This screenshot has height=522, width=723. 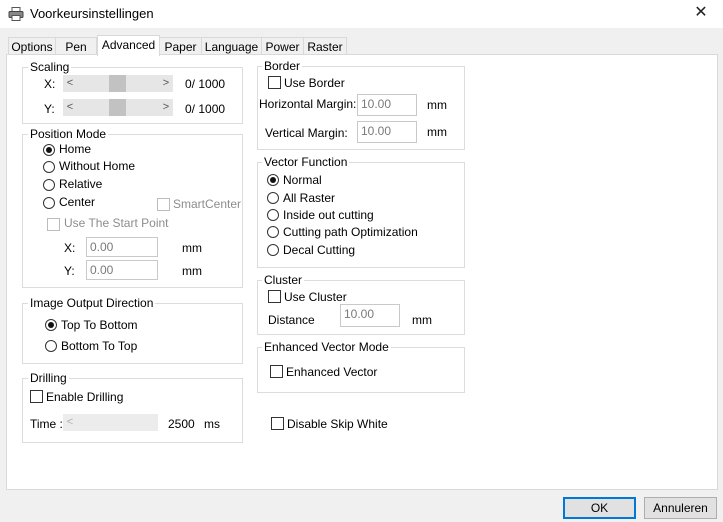 What do you see at coordinates (370, 315) in the screenshot?
I see `cluster-distance-input: 10.00` at bounding box center [370, 315].